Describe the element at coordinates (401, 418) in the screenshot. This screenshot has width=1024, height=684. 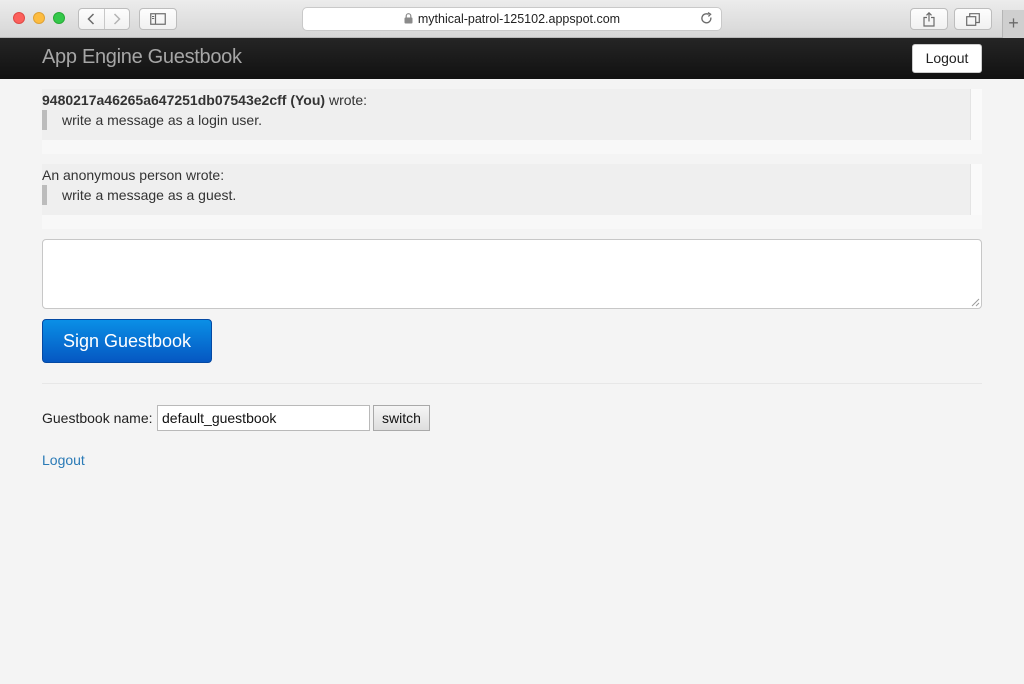
I see `switch-button: switch` at that location.